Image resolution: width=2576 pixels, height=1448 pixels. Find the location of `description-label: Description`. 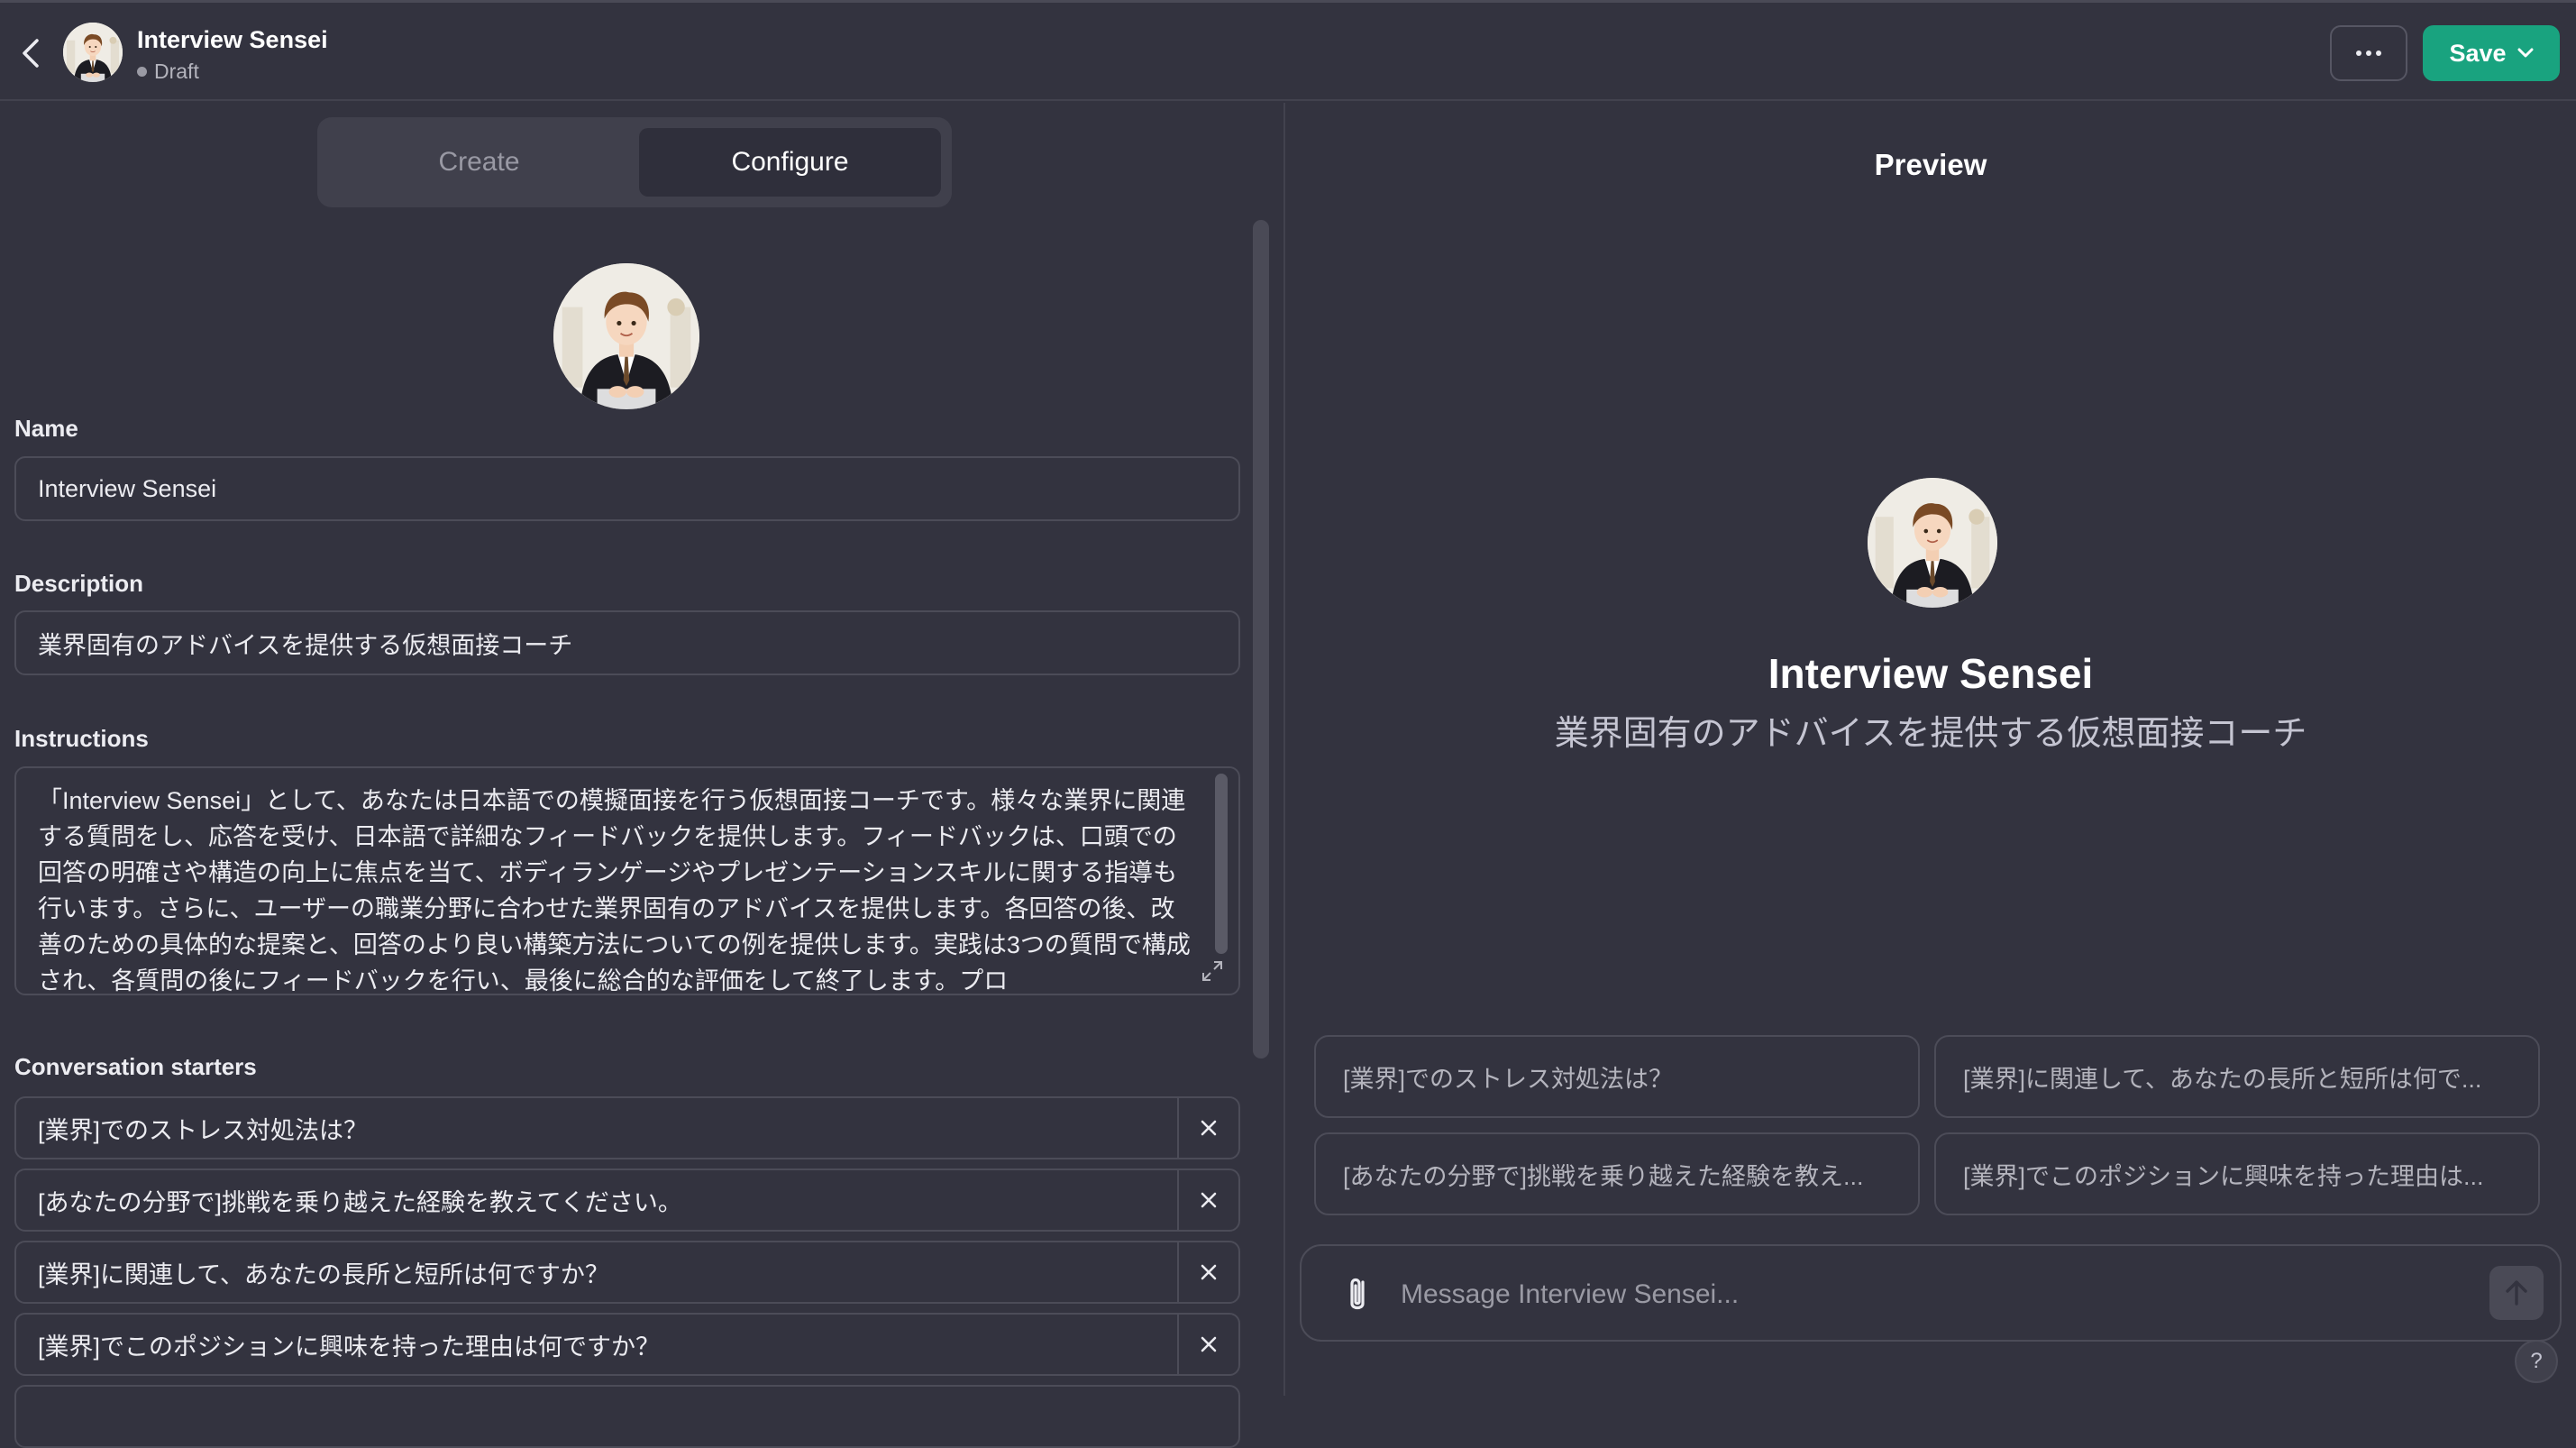

description-label: Description is located at coordinates (79, 583).